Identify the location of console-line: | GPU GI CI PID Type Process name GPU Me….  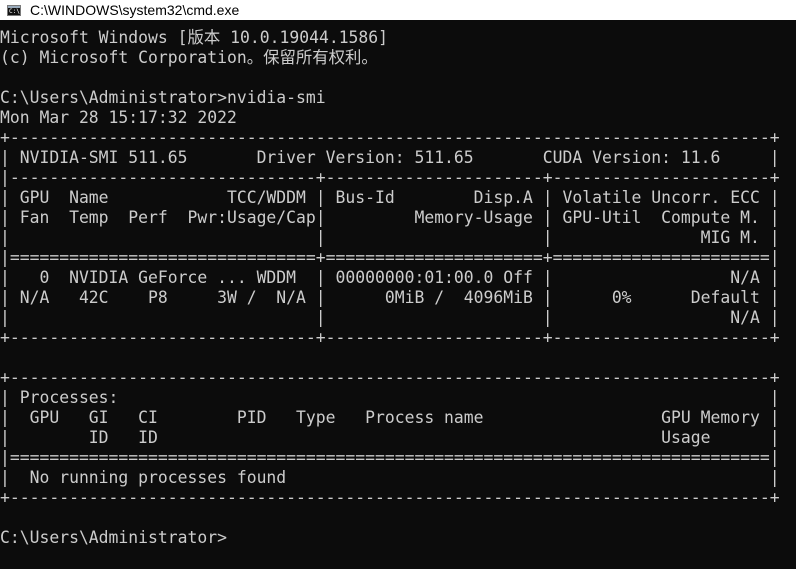
(390, 417).